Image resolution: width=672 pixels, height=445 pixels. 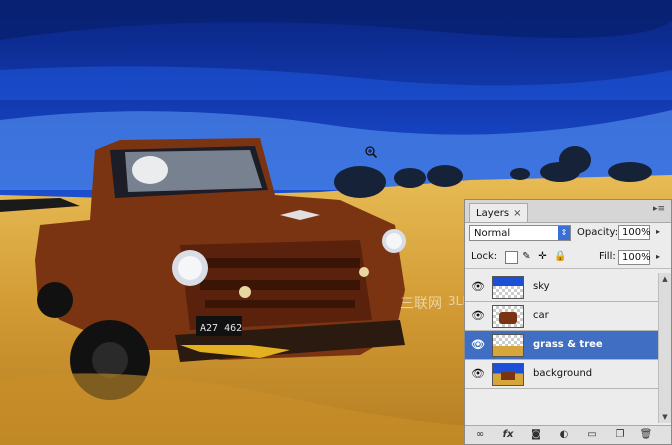 I want to click on grass-thumb-icon, so click(x=508, y=345).